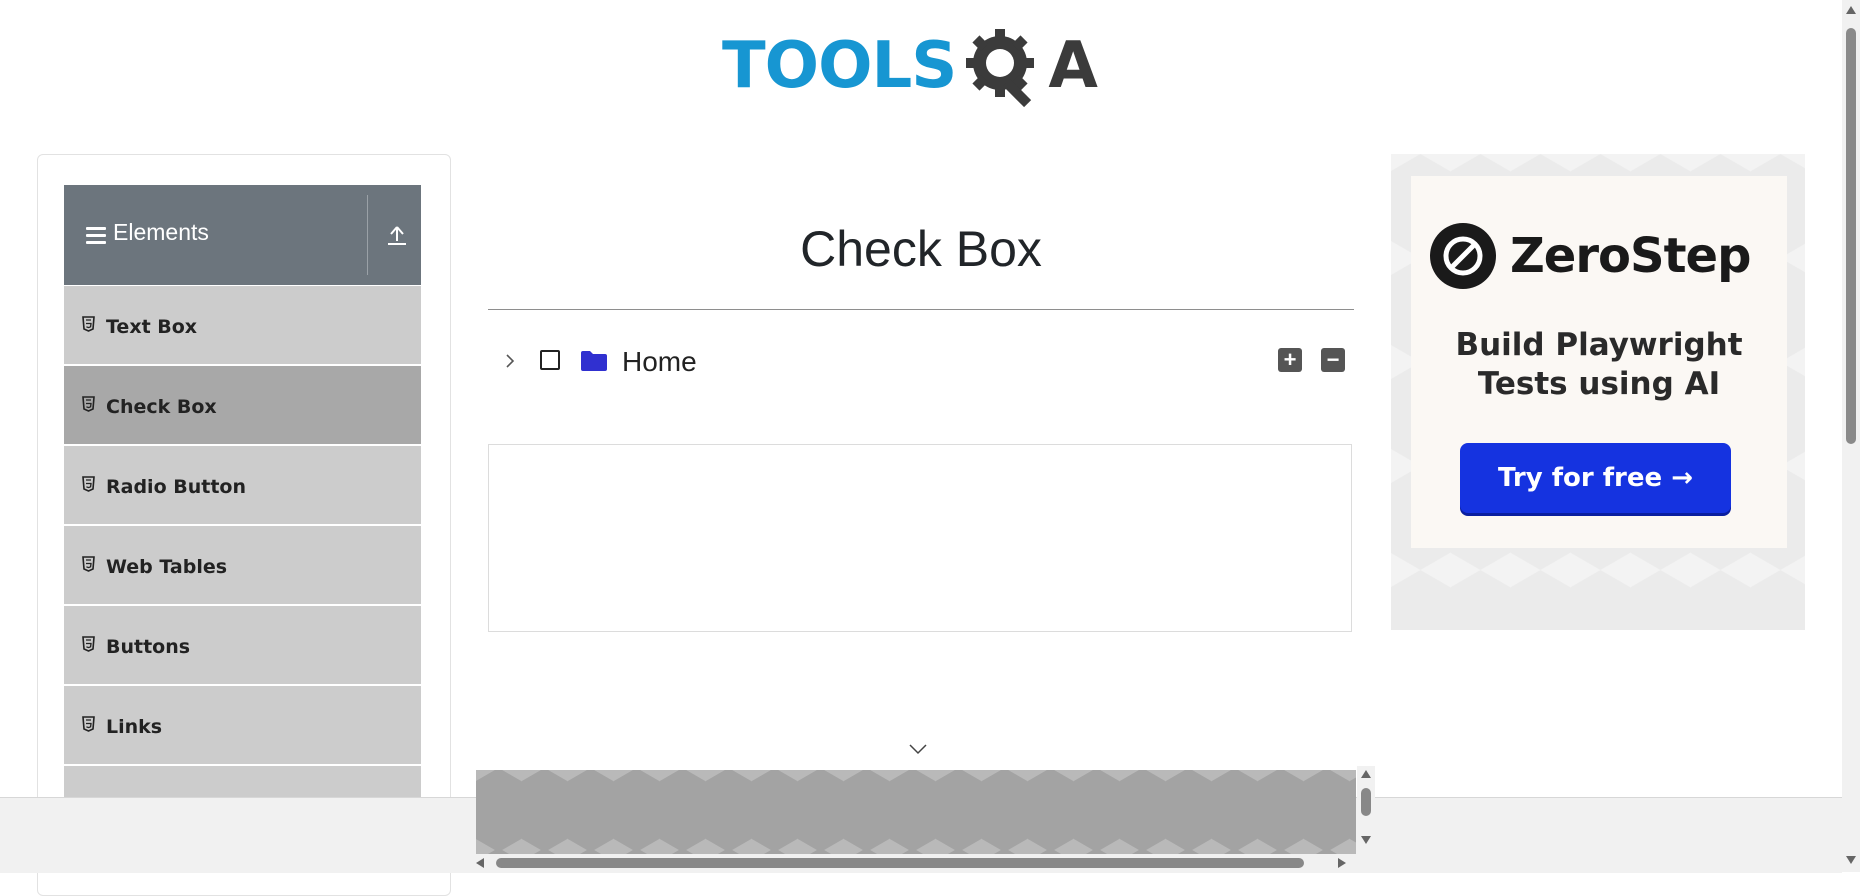 The image size is (1860, 896). Describe the element at coordinates (161, 407) in the screenshot. I see `sidebar-item-label: Check Box` at that location.